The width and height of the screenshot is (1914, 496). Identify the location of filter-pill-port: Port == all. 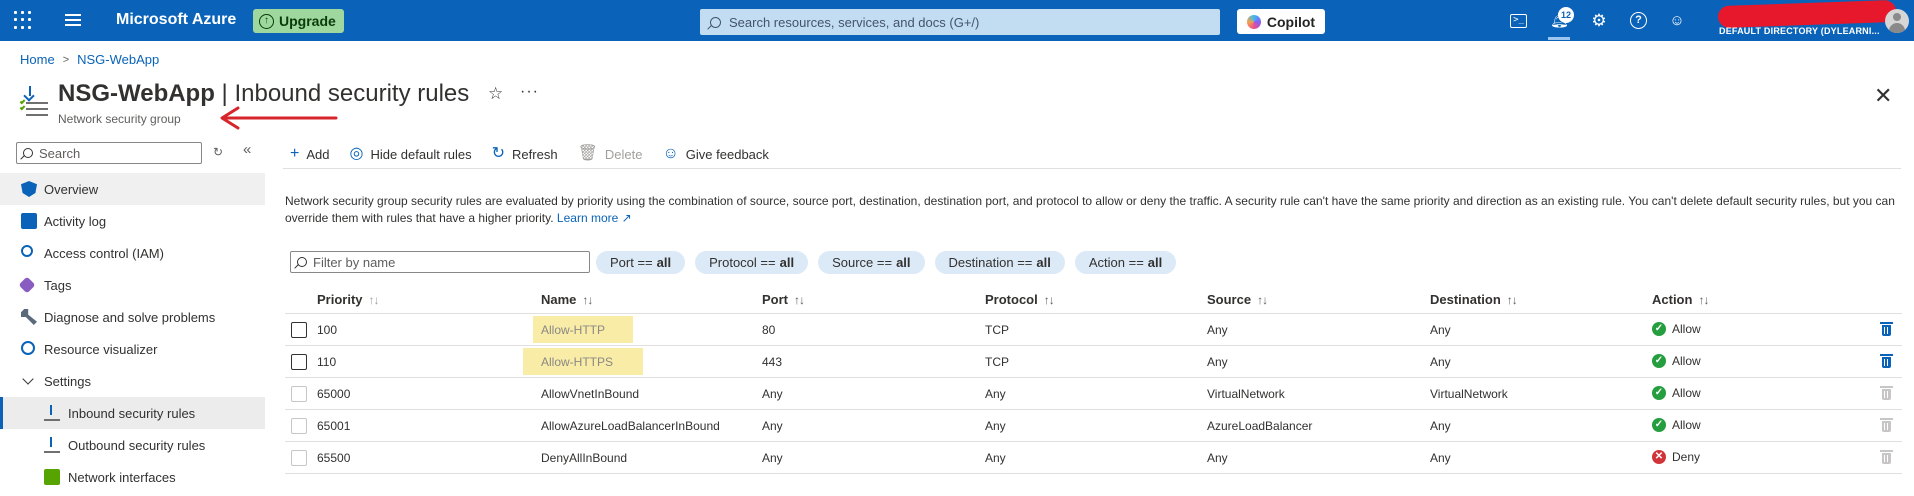
(641, 262).